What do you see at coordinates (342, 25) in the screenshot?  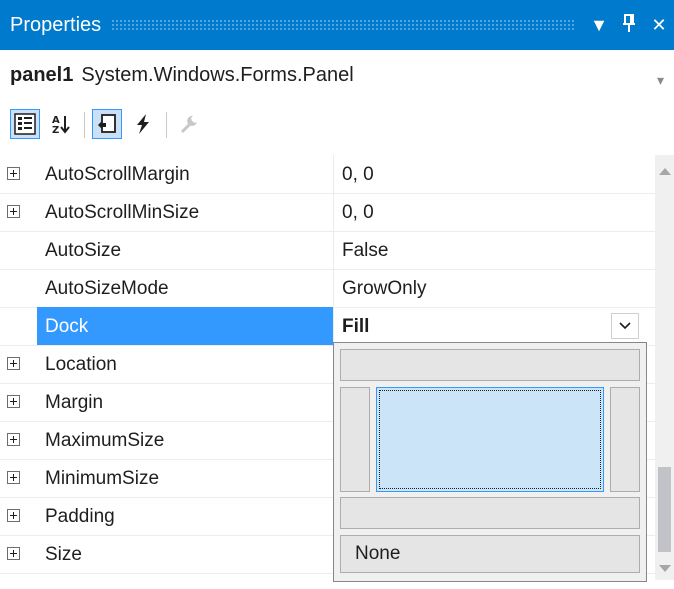 I see `drag-grip` at bounding box center [342, 25].